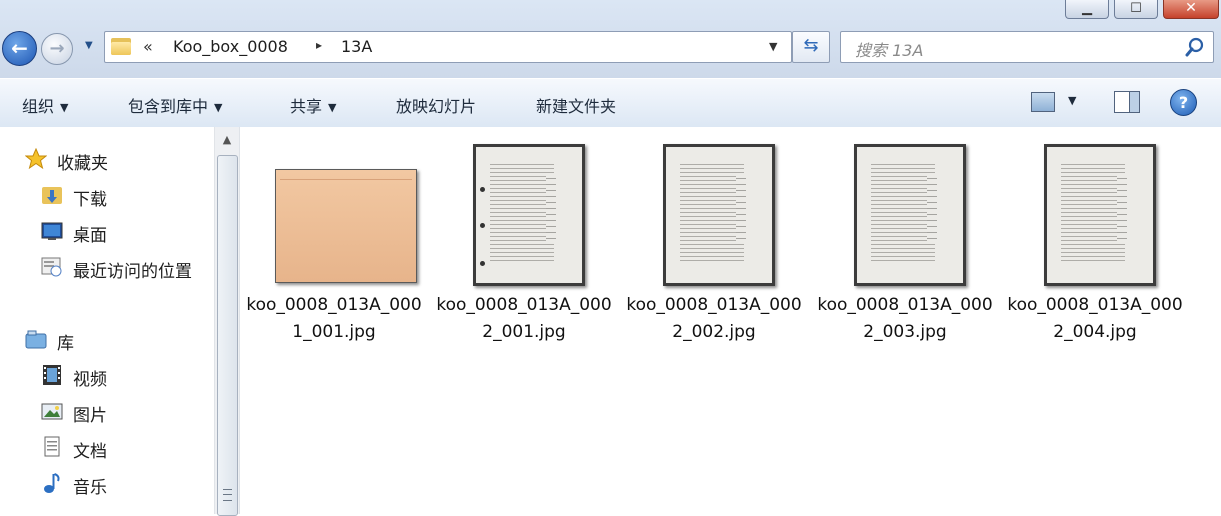 The width and height of the screenshot is (1221, 516). What do you see at coordinates (227, 139) in the screenshot?
I see `scroll-up-arrow-icon: ▲` at bounding box center [227, 139].